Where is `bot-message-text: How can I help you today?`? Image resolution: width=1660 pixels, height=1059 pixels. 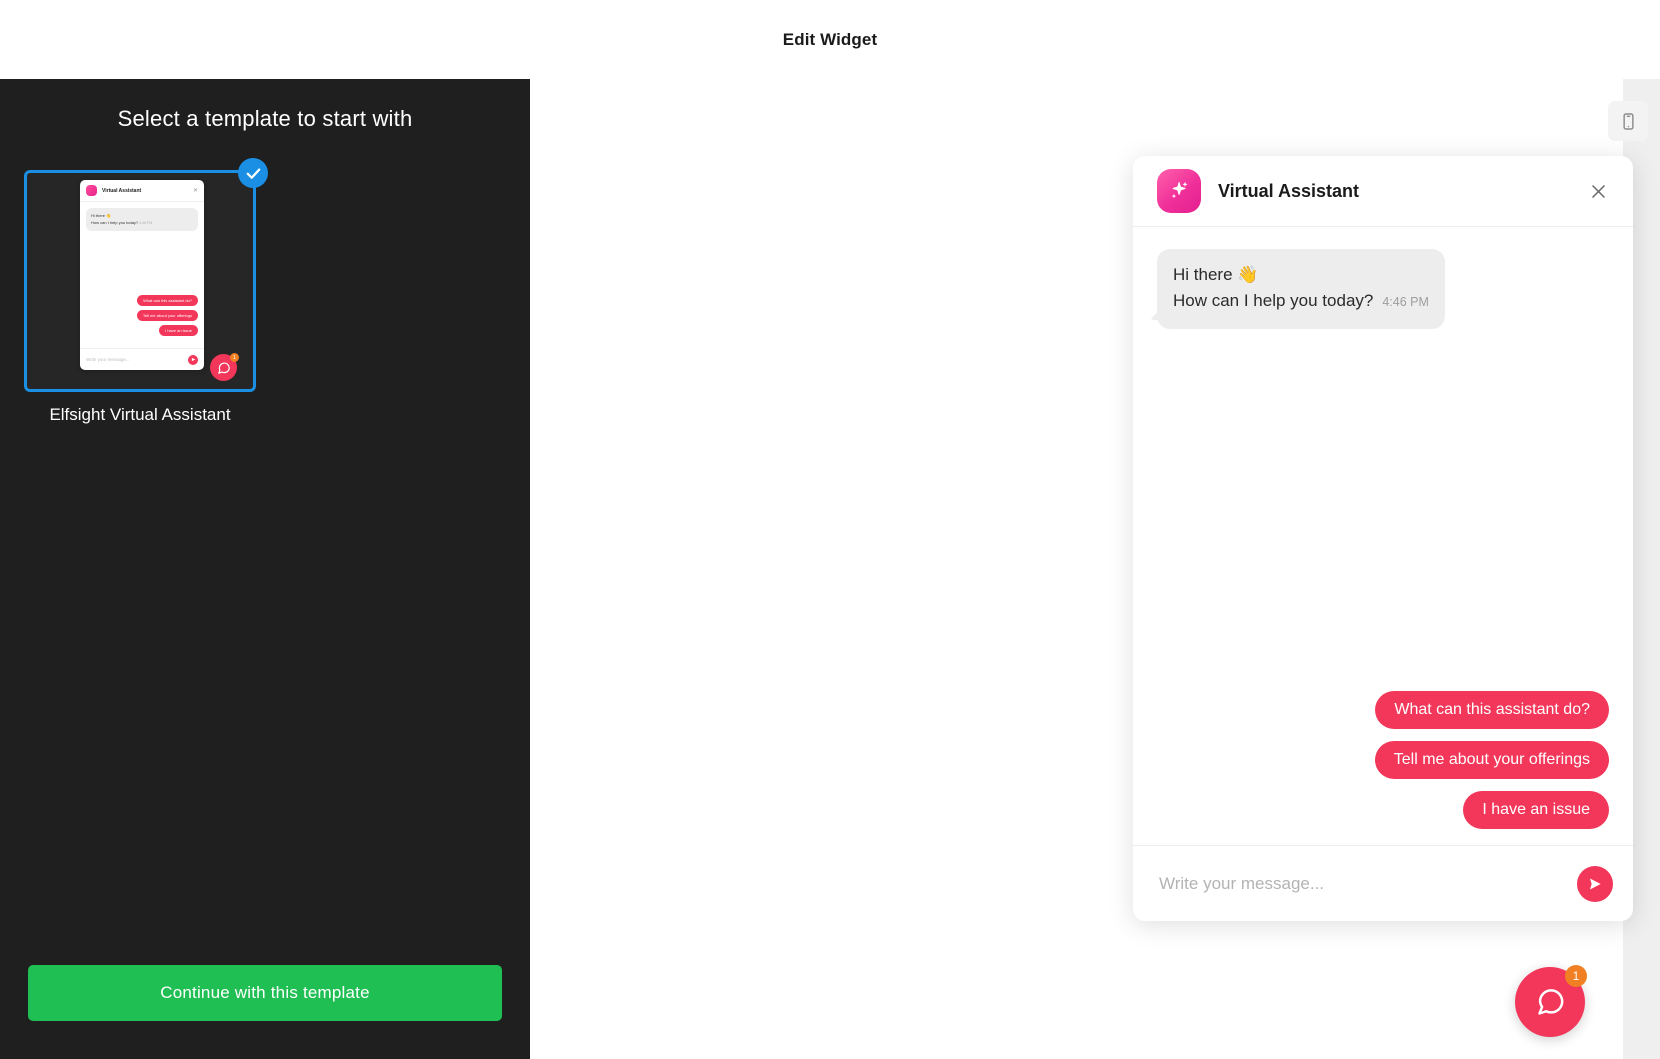 bot-message-text: How can I help you today? is located at coordinates (1273, 300).